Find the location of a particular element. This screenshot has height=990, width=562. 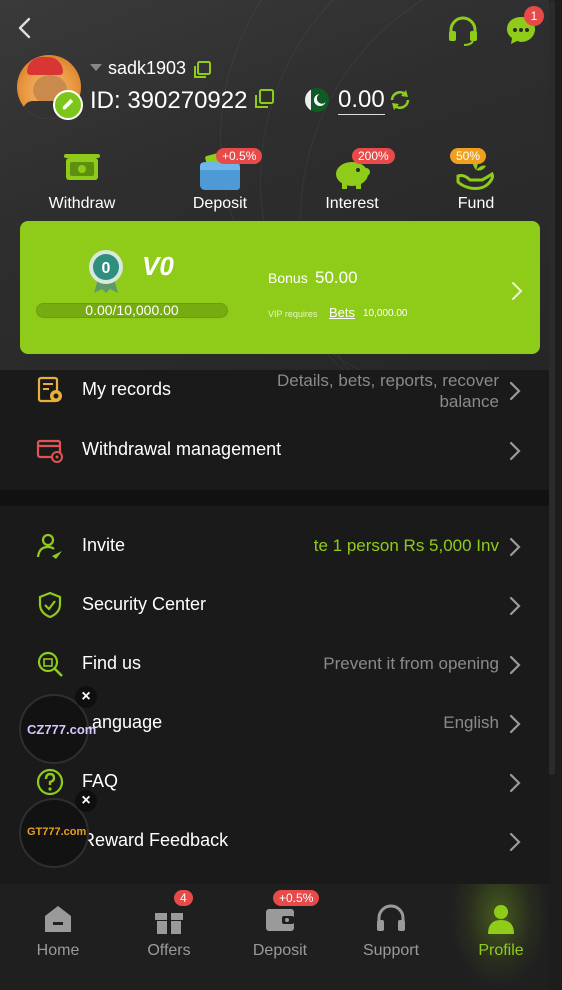

edit-pencil-icon is located at coordinates (68, 105).